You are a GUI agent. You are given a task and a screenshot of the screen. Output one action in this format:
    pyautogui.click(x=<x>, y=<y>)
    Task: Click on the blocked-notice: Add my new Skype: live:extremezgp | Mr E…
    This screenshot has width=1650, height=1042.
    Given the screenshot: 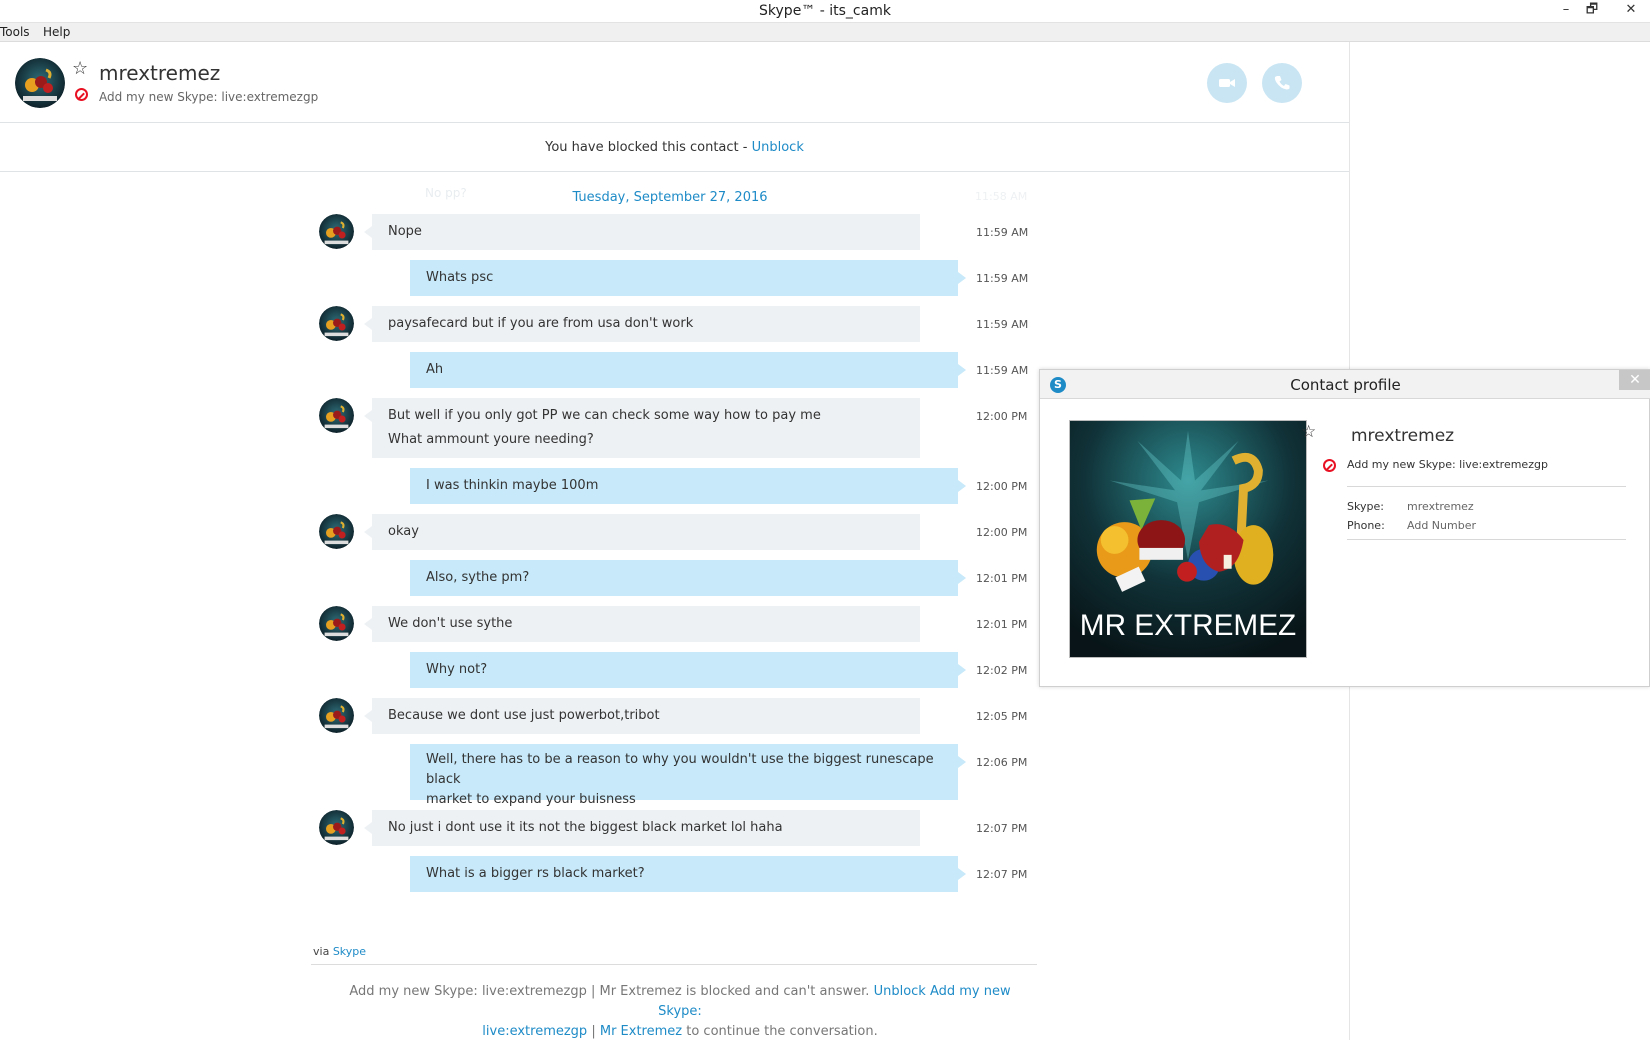 What is the action you would take?
    pyautogui.click(x=680, y=1012)
    